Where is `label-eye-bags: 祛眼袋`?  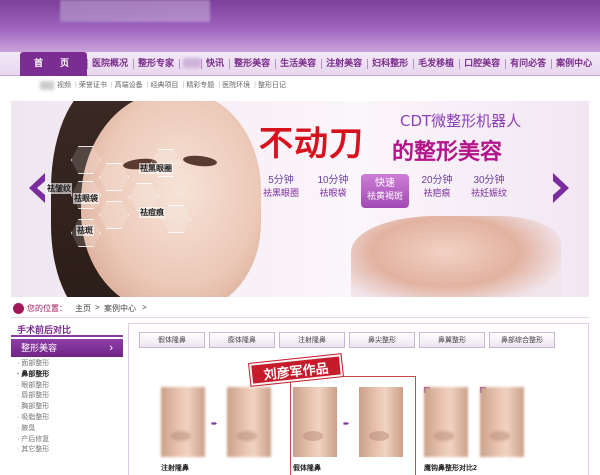 label-eye-bags: 祛眼袋 is located at coordinates (86, 198).